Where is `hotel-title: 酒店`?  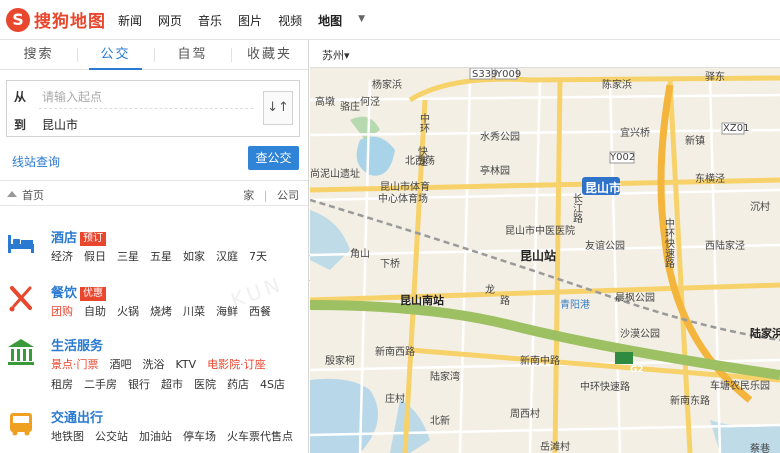 hotel-title: 酒店 is located at coordinates (64, 238).